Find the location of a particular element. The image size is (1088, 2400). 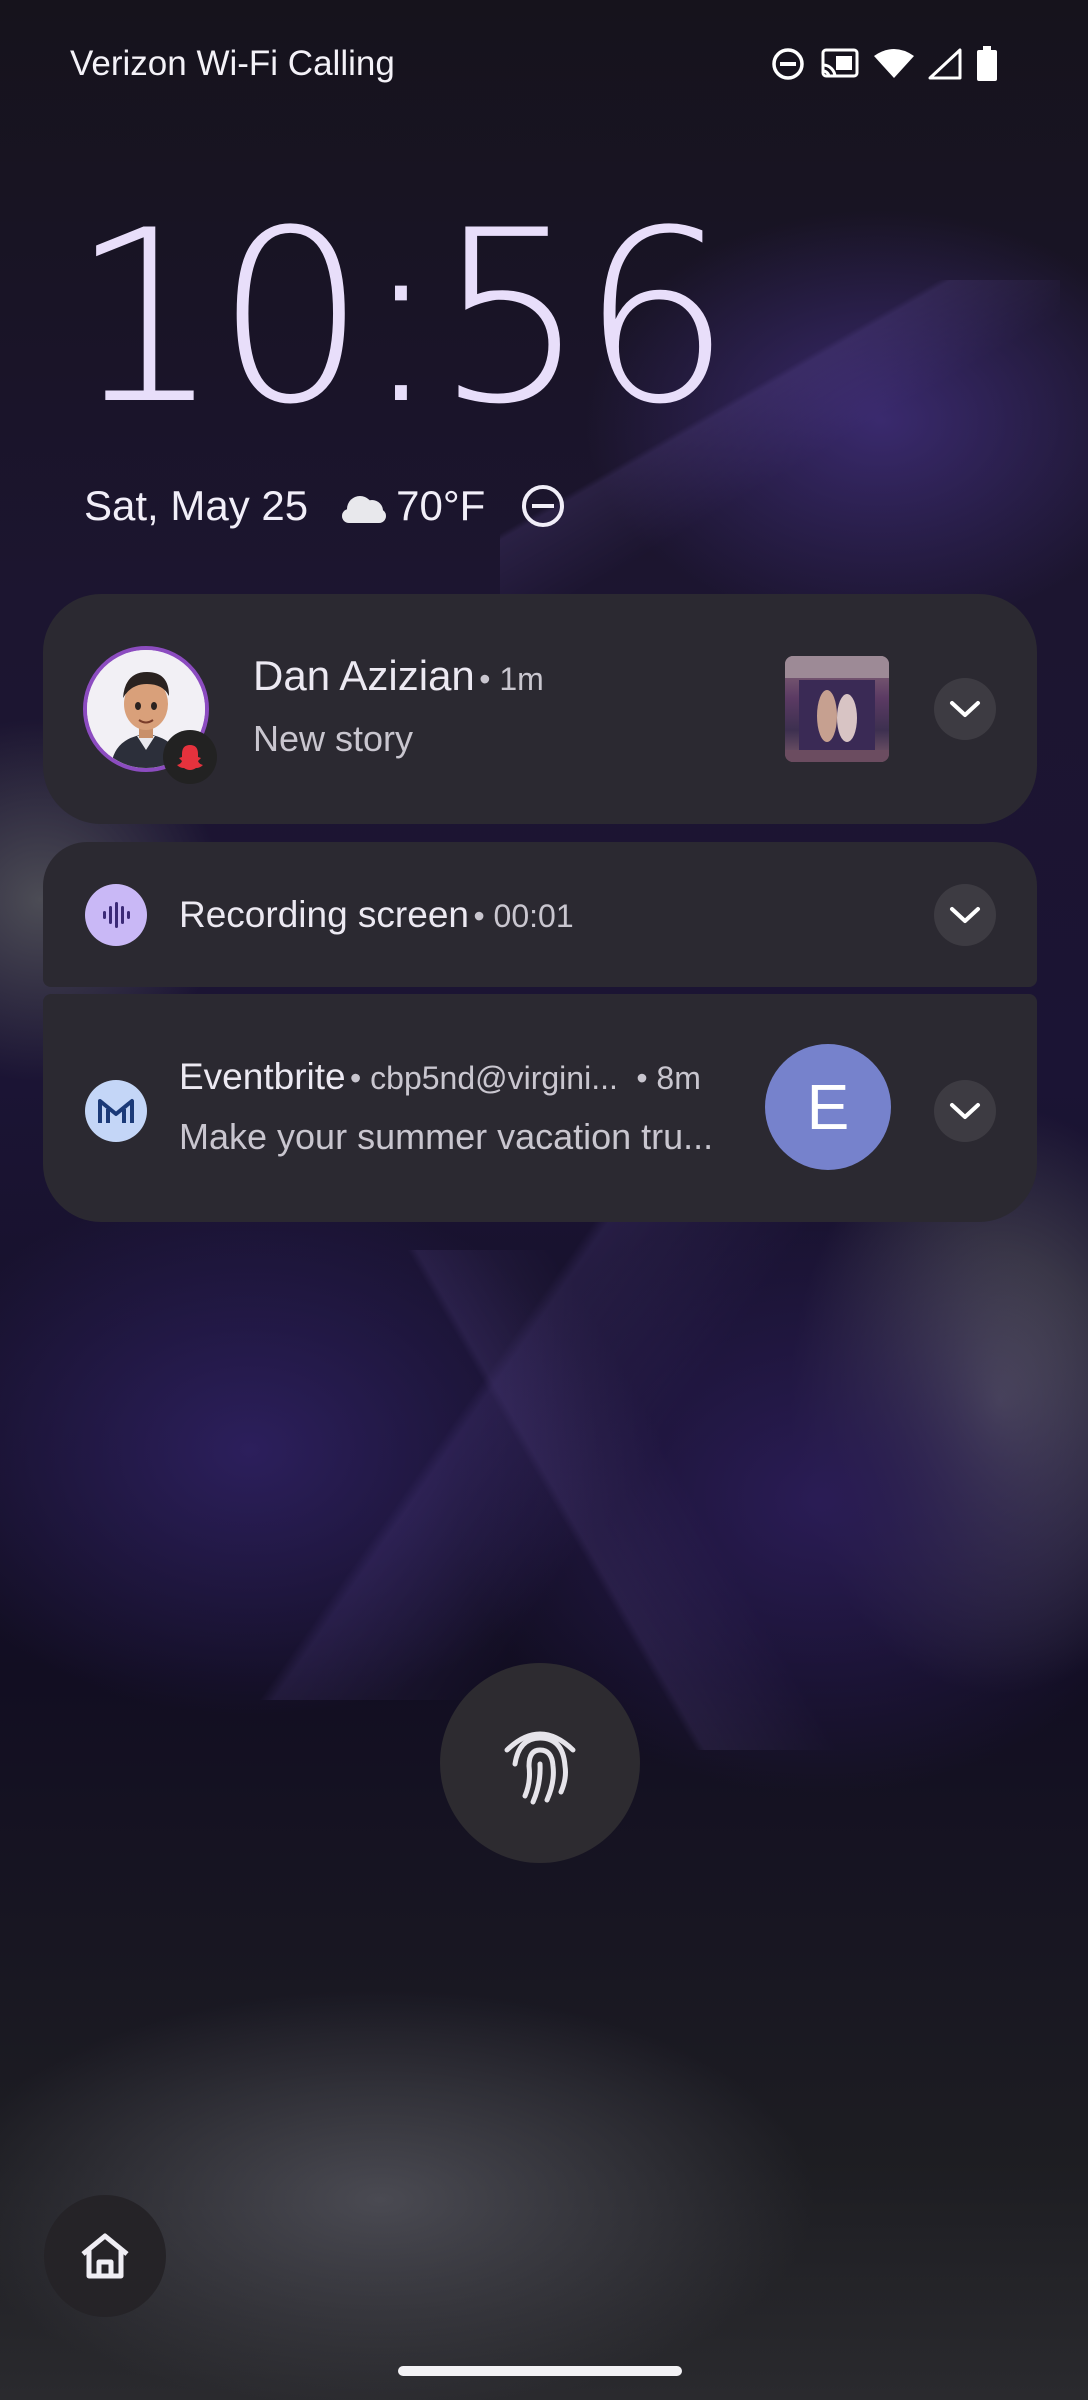

notification-text: New story is located at coordinates (333, 738).